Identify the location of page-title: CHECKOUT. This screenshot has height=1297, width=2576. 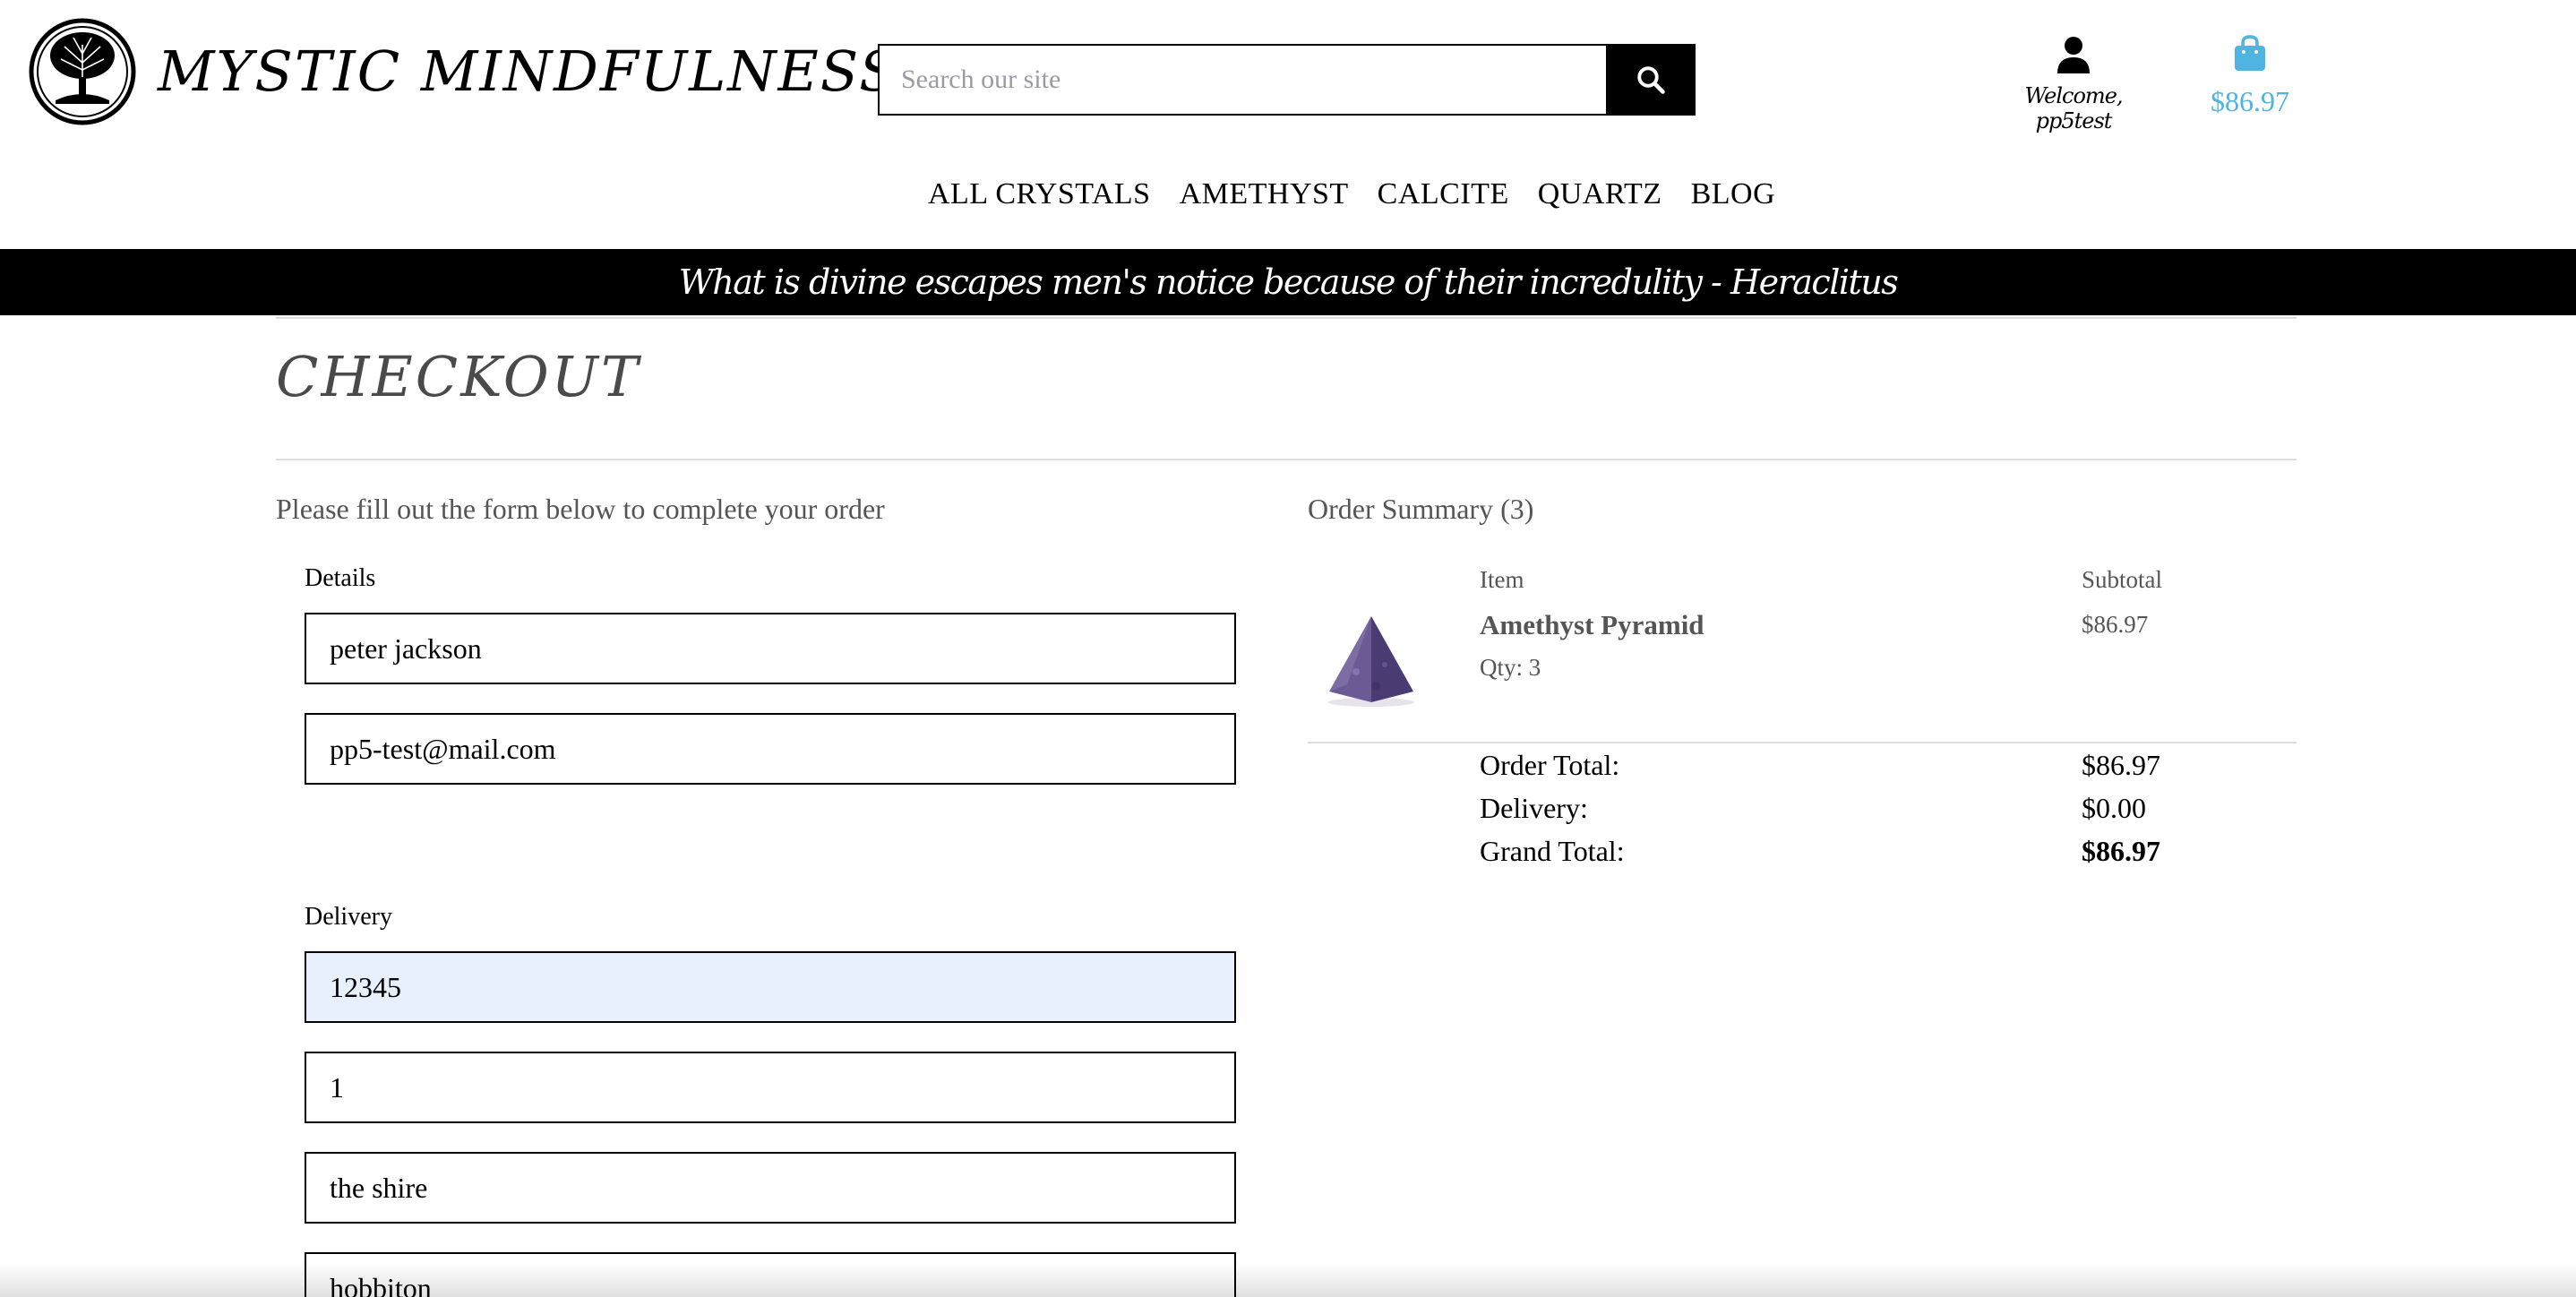
(458, 376).